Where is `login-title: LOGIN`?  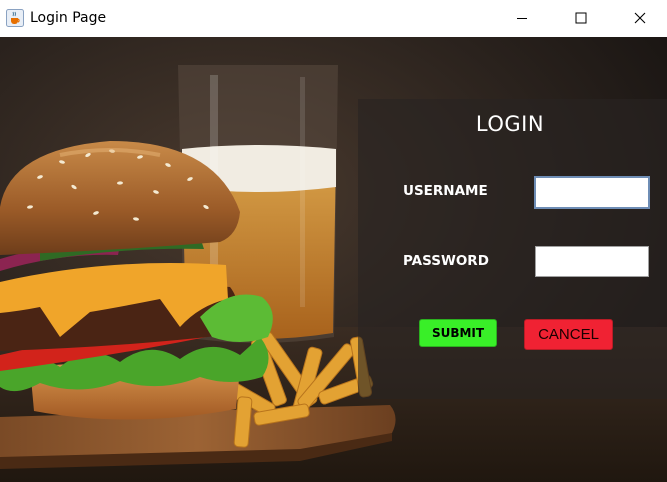
login-title: LOGIN is located at coordinates (510, 124).